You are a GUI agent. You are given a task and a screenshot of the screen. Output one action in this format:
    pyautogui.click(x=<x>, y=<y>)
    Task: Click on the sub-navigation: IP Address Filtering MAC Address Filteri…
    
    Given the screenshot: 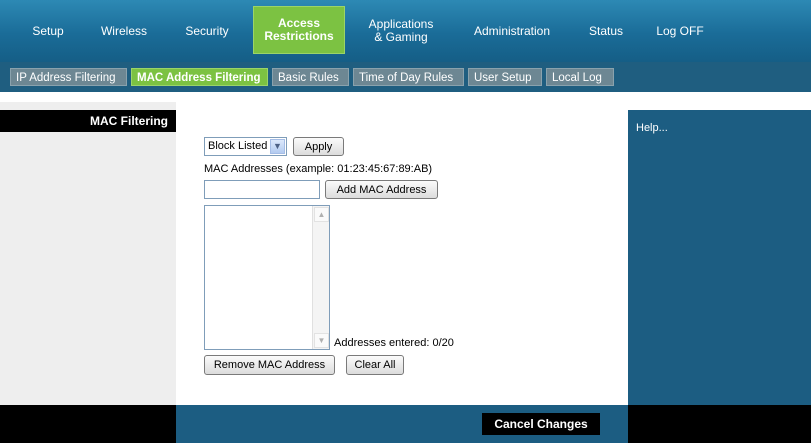 What is the action you would take?
    pyautogui.click(x=405, y=77)
    